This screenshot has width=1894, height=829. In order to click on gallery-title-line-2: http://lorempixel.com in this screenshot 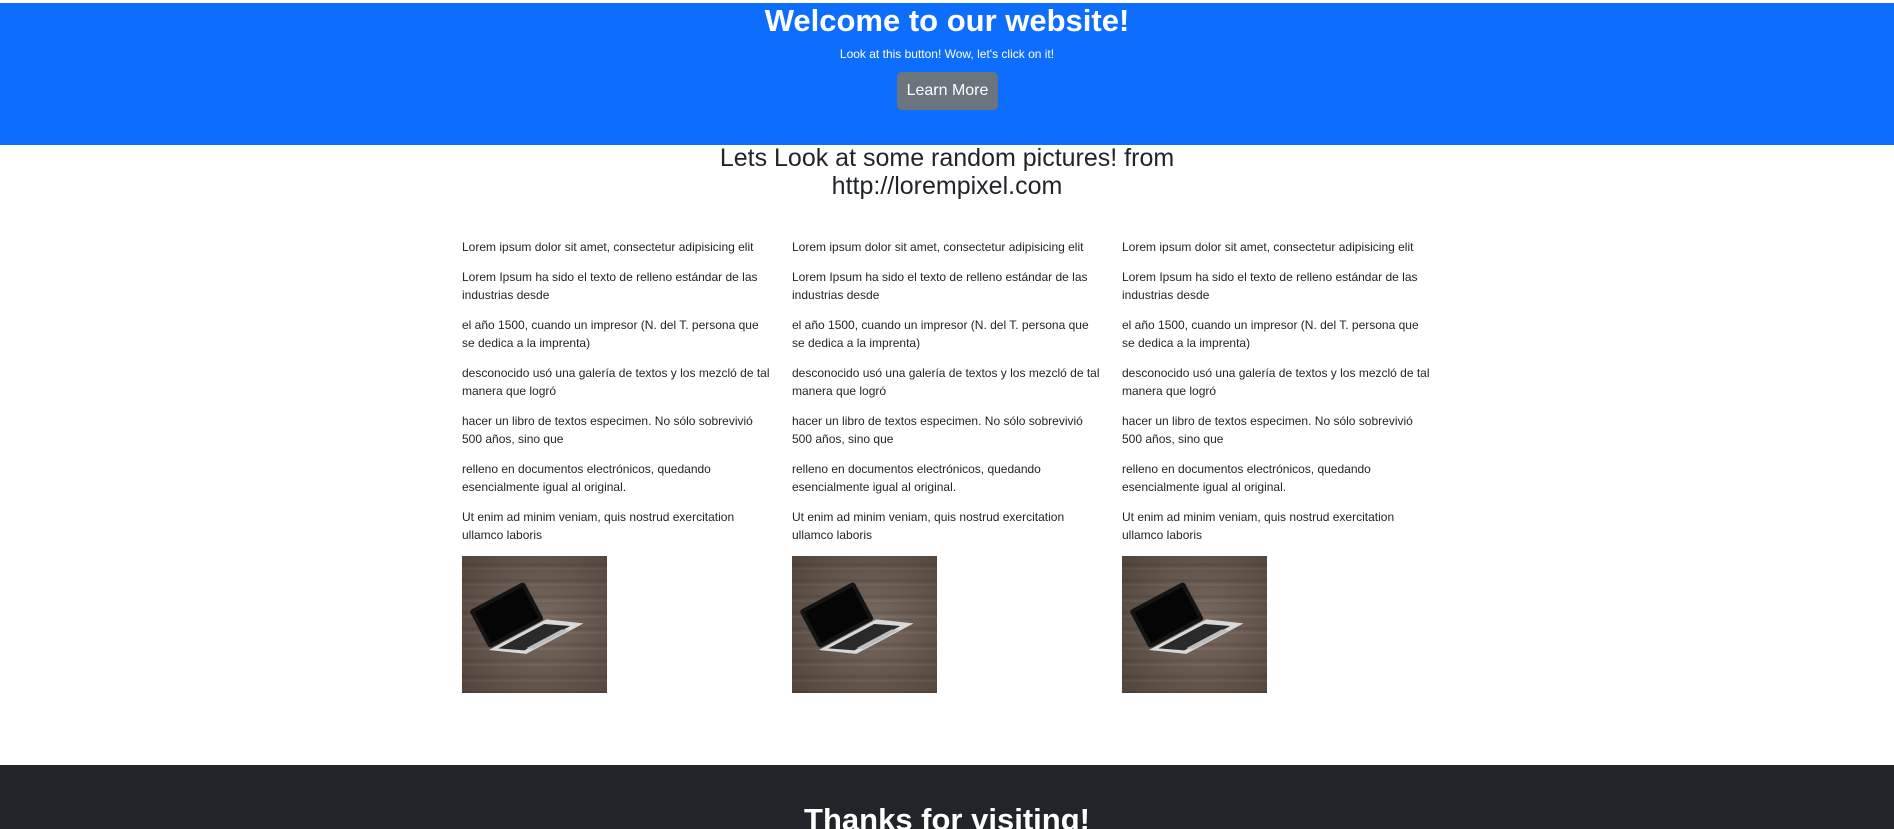, I will do `click(947, 186)`.